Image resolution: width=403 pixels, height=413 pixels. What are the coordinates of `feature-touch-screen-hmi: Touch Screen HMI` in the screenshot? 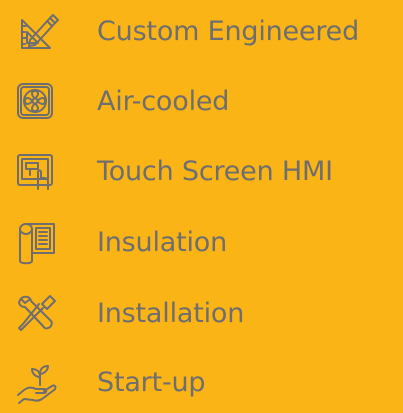 It's located at (201, 172).